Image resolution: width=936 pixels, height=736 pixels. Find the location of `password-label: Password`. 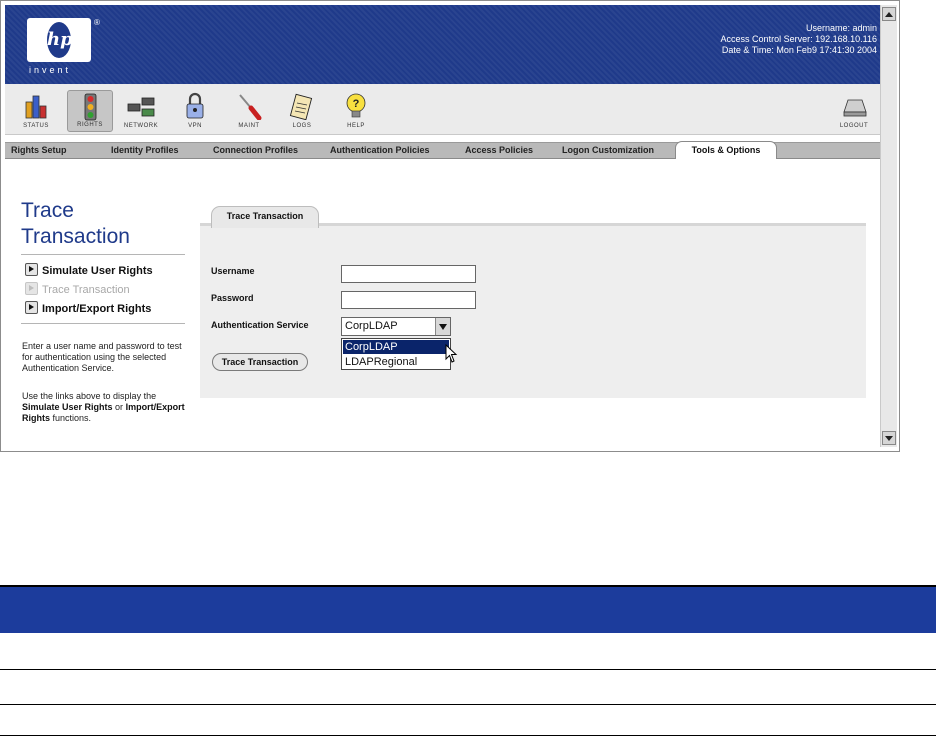

password-label: Password is located at coordinates (232, 298).